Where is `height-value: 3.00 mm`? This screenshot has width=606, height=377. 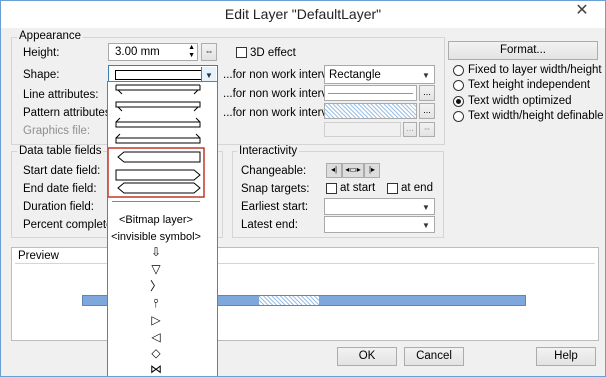 height-value: 3.00 mm is located at coordinates (137, 52).